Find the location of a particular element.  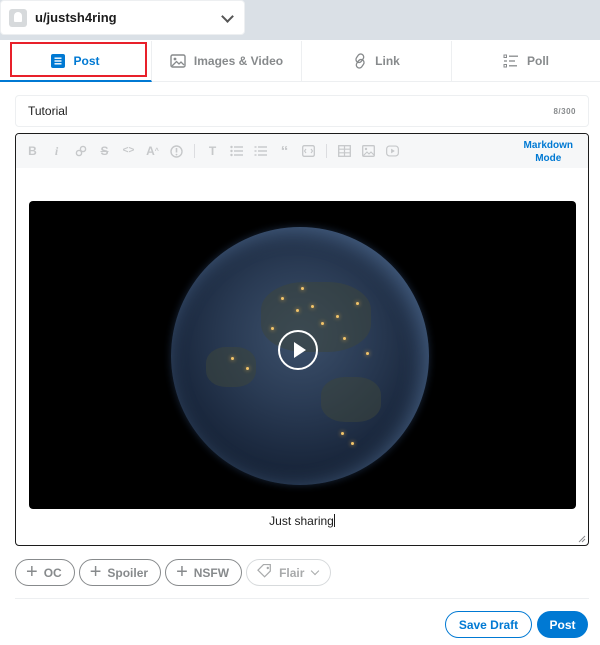

spoiler-tag-button: + Spoiler is located at coordinates (120, 572).